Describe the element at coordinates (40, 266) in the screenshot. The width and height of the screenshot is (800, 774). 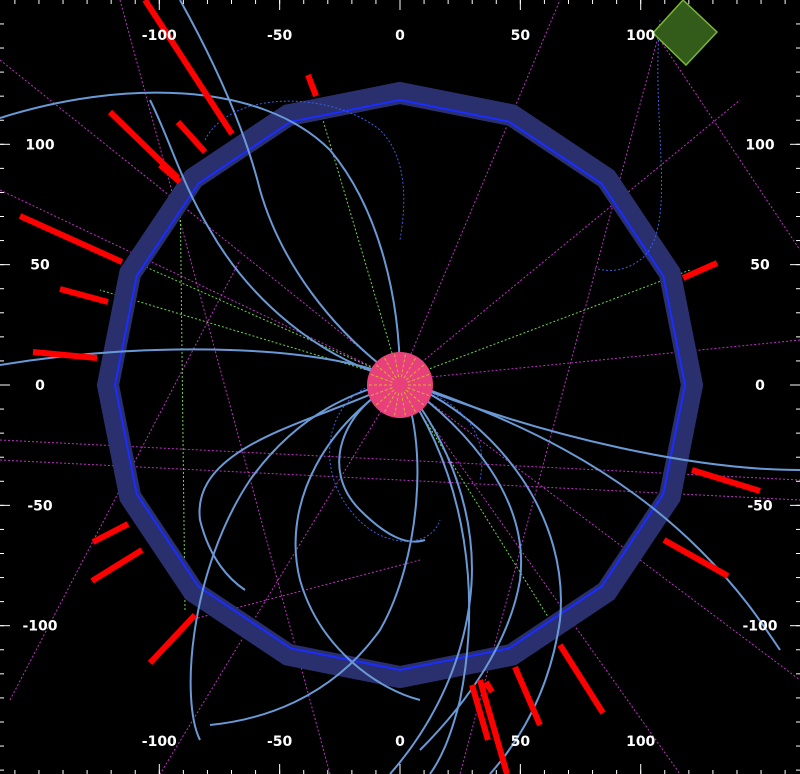
I see `left-axis-label: 50` at that location.